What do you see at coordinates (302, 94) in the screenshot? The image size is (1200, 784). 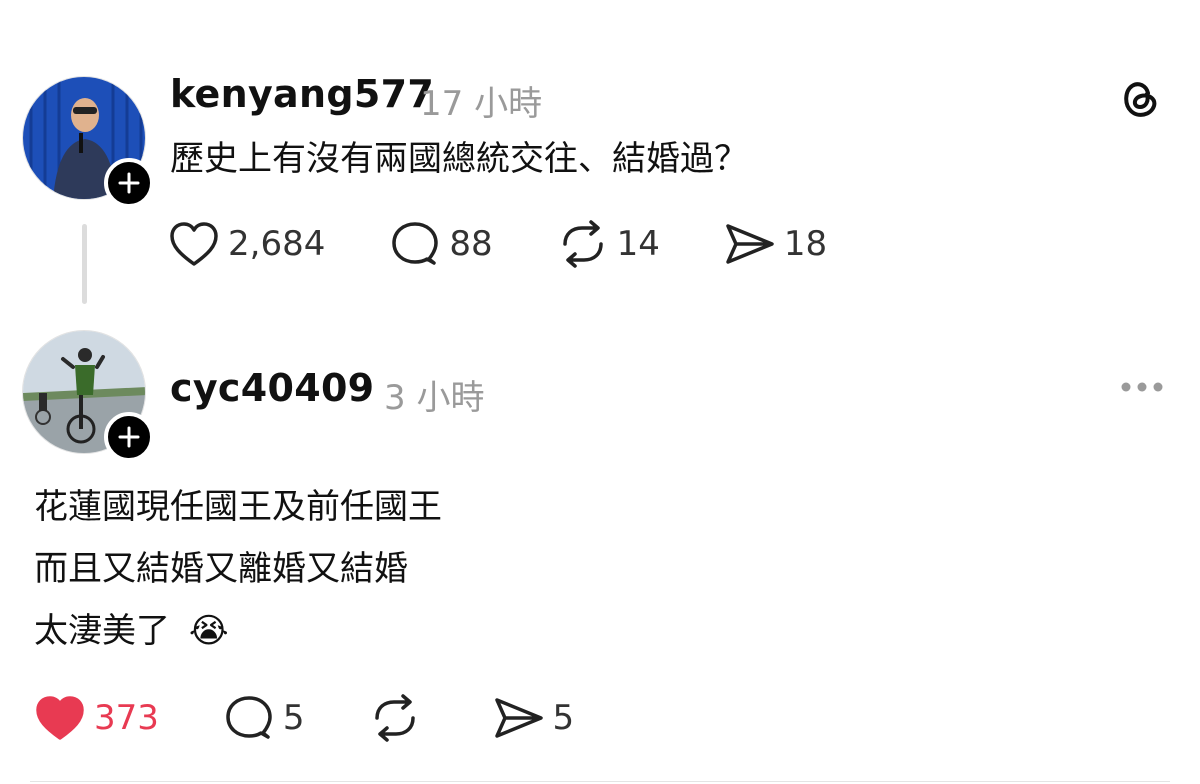 I see `post-username: kenyang577` at bounding box center [302, 94].